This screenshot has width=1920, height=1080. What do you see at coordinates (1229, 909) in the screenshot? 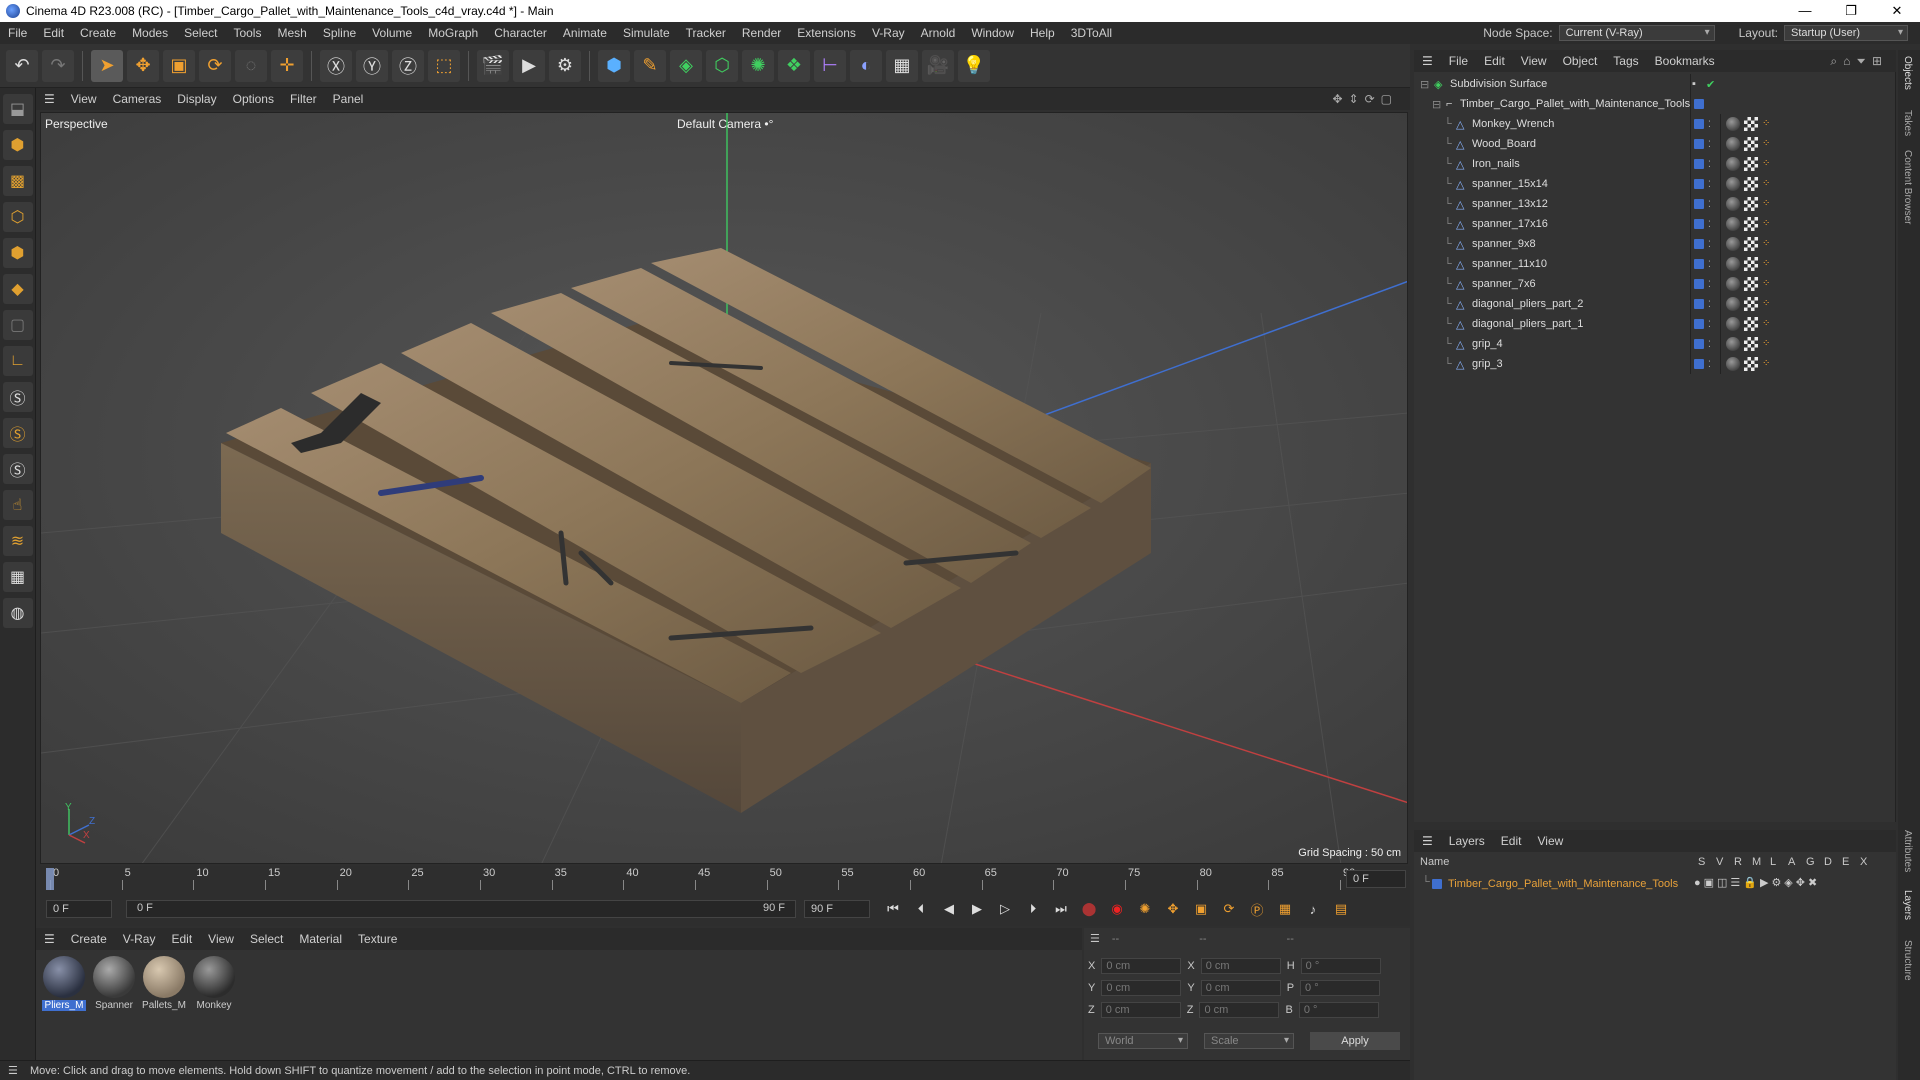
I see `key-rotation-icon: ⟳` at bounding box center [1229, 909].